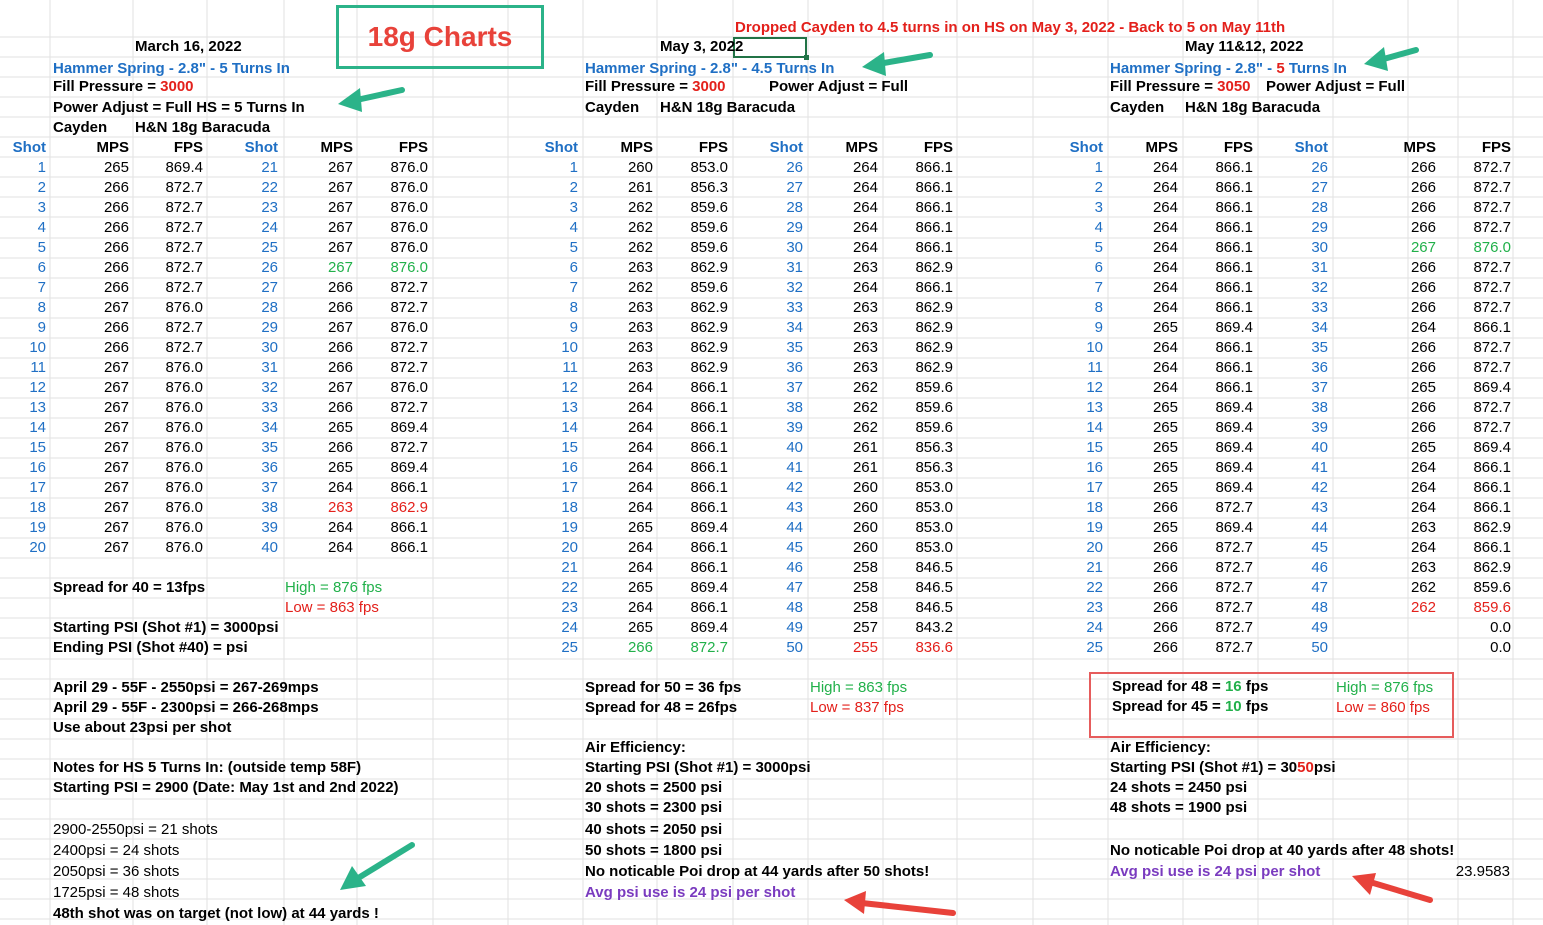 The width and height of the screenshot is (1543, 925). What do you see at coordinates (1068, 608) in the screenshot?
I see `table-cell: 23` at bounding box center [1068, 608].